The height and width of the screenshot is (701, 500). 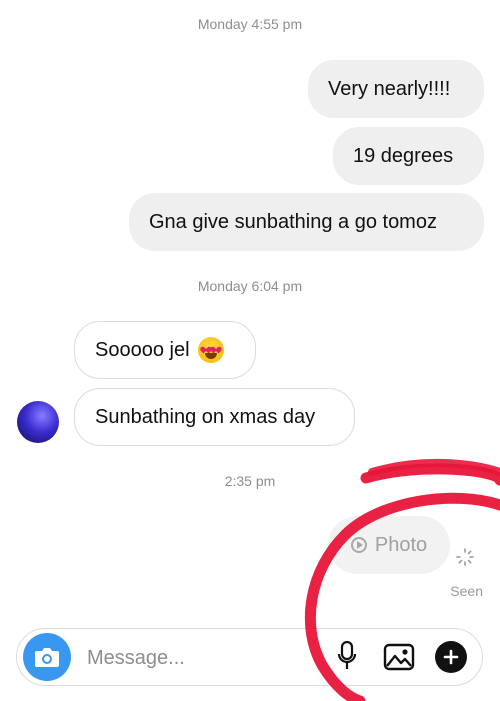 I want to click on photo-message: Photo, so click(x=389, y=545).